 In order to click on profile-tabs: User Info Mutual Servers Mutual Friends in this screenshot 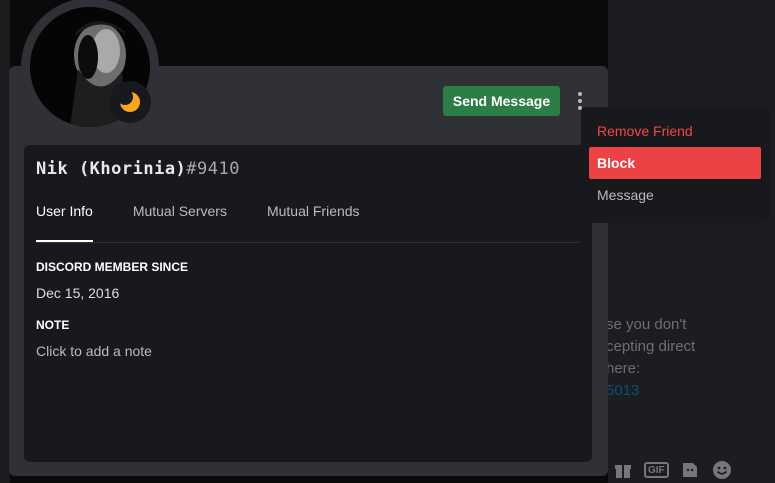, I will do `click(218, 222)`.